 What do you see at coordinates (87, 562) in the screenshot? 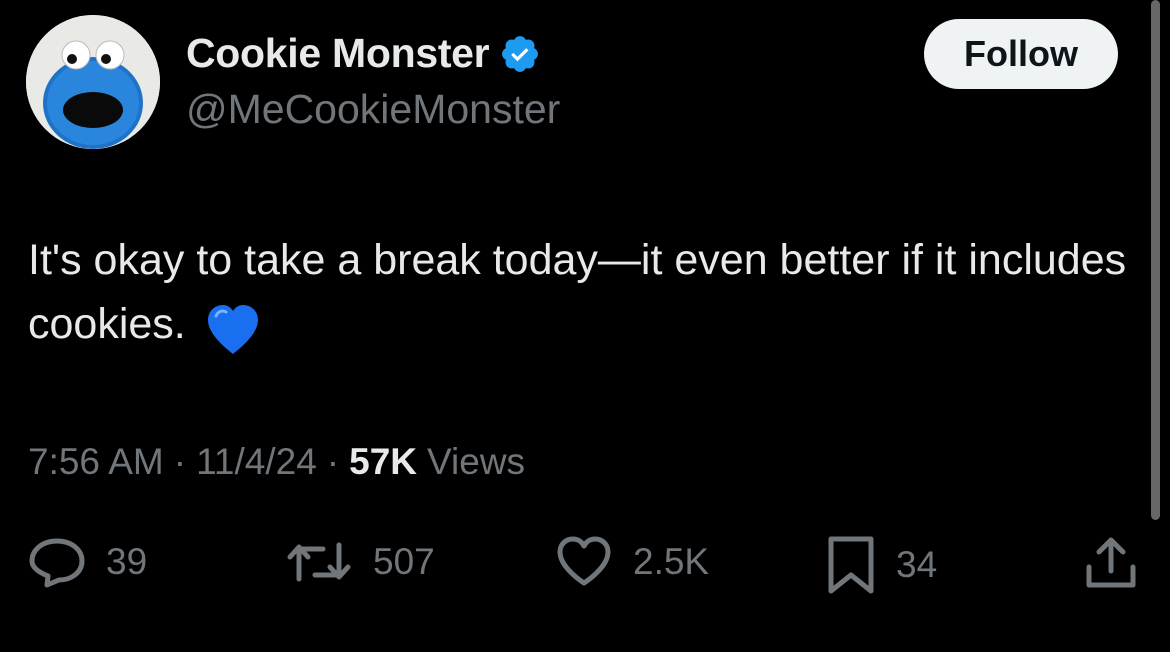
I see `reply-button: 39` at bounding box center [87, 562].